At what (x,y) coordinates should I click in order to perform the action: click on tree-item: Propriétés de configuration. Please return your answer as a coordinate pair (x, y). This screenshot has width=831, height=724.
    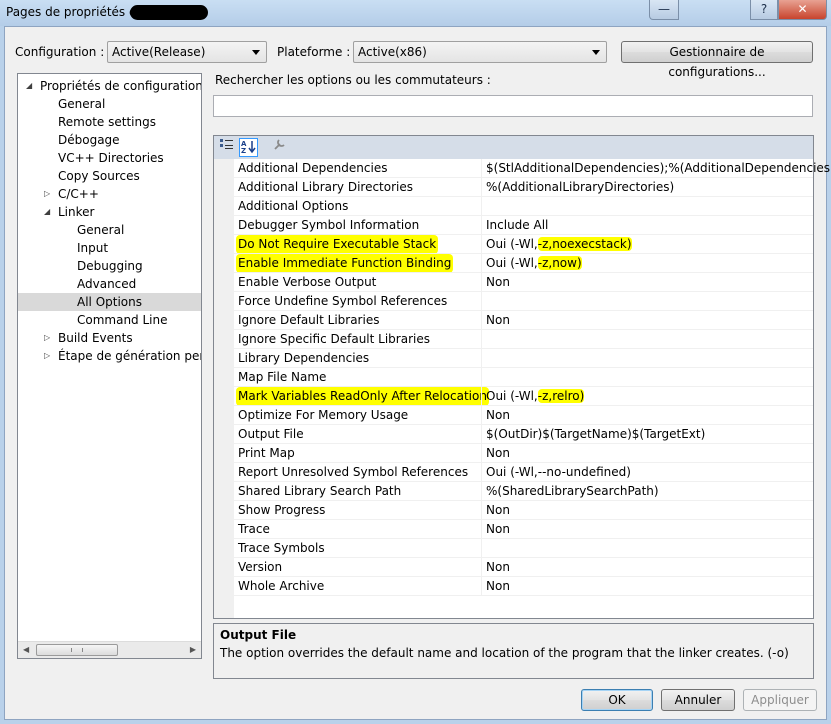
    Looking at the image, I should click on (119, 86).